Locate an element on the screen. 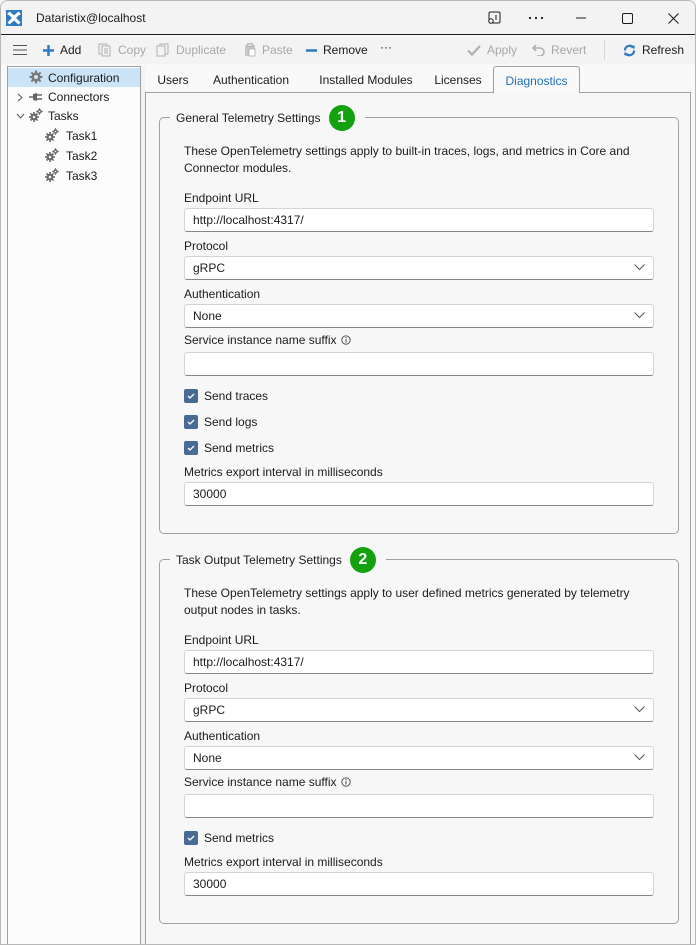  group-header: Task Output Telemetry Settings 2 is located at coordinates (278, 560).